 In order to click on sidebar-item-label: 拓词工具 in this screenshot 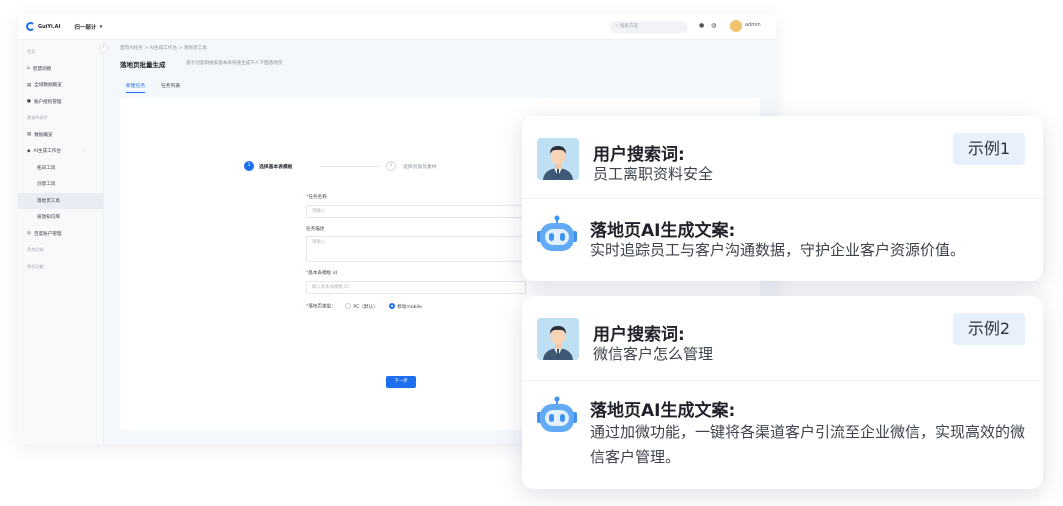, I will do `click(46, 168)`.